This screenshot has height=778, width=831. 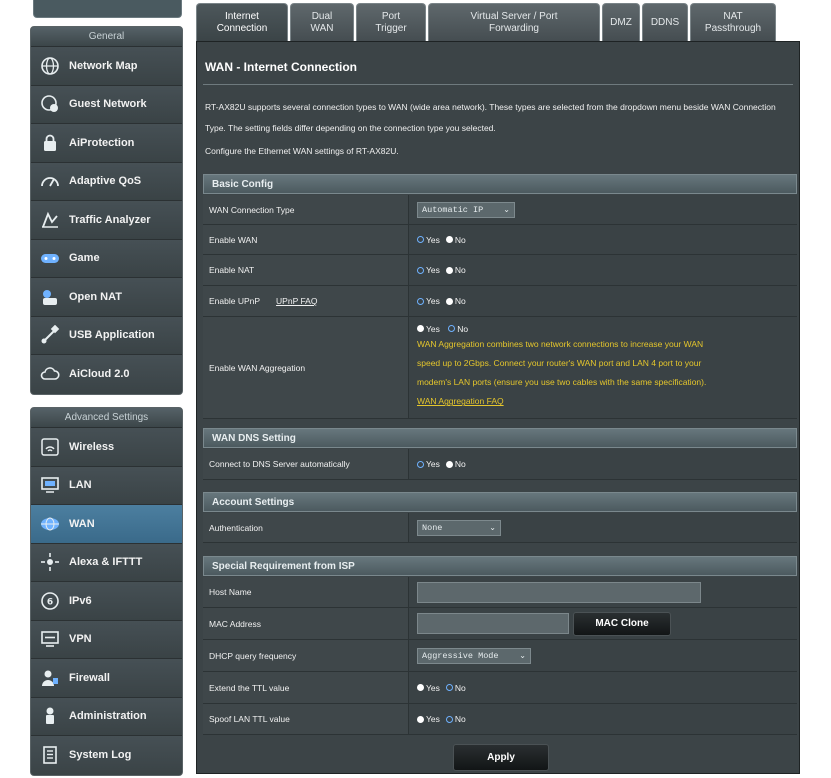 I want to click on sidebar-item-adaptive-qos: Adaptive QoS, so click(x=106, y=181).